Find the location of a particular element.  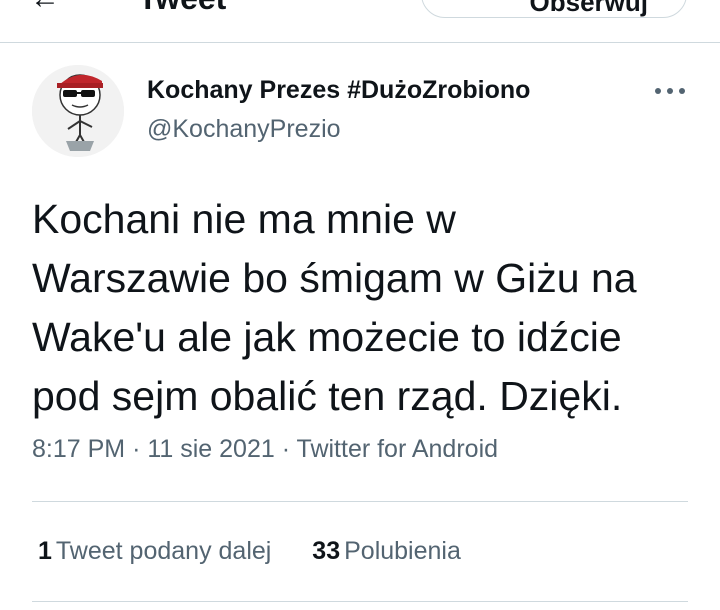

retweets-label: Tweet podany dalej is located at coordinates (163, 551).